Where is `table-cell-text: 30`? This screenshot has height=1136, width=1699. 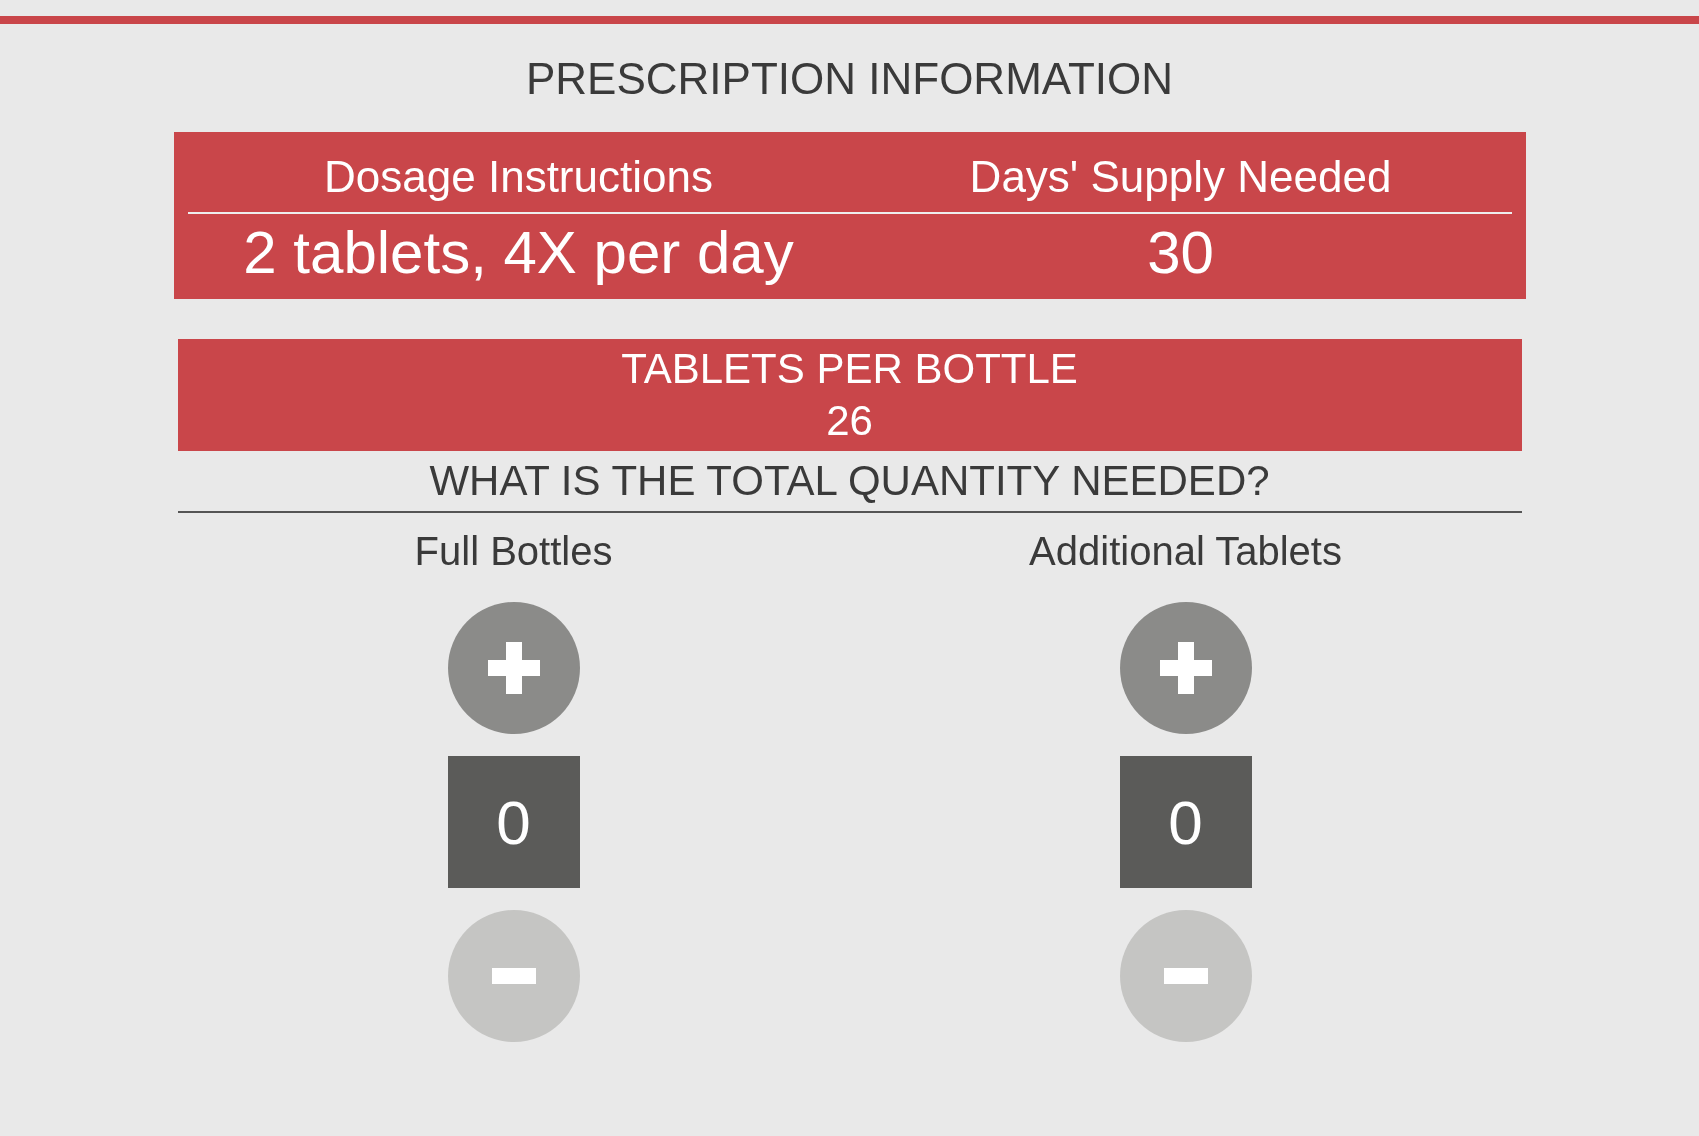 table-cell-text: 30 is located at coordinates (1180, 253).